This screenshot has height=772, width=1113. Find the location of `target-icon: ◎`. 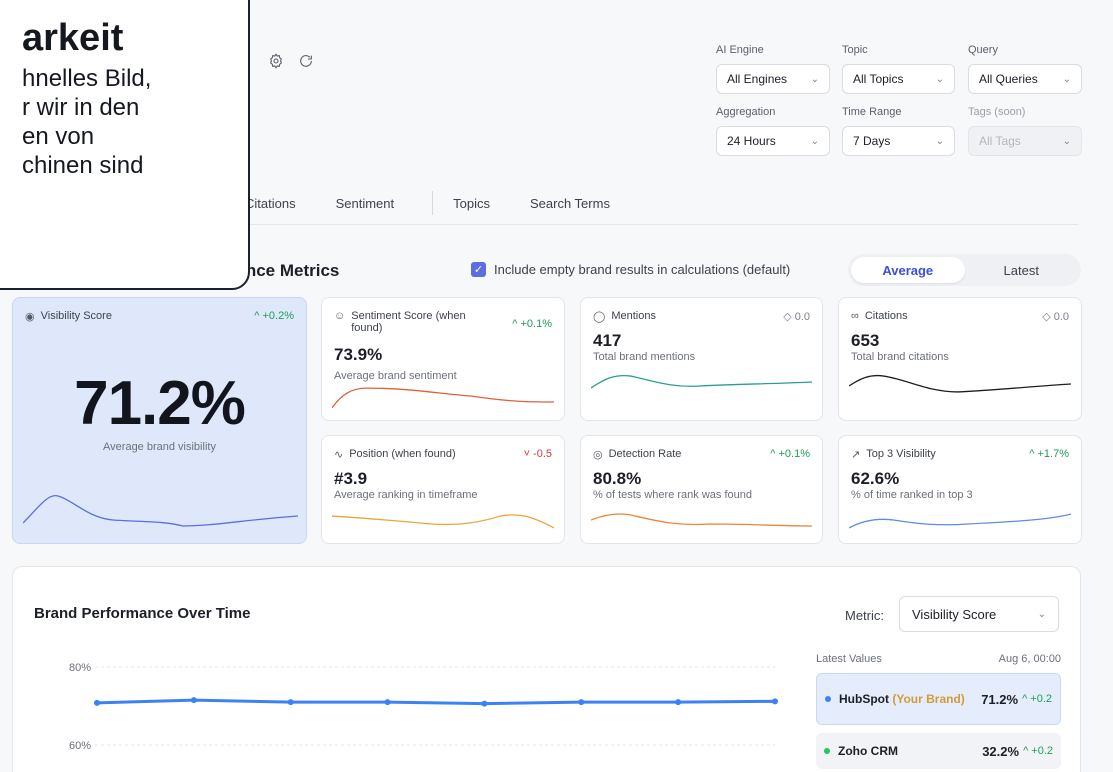

target-icon: ◎ is located at coordinates (598, 455).